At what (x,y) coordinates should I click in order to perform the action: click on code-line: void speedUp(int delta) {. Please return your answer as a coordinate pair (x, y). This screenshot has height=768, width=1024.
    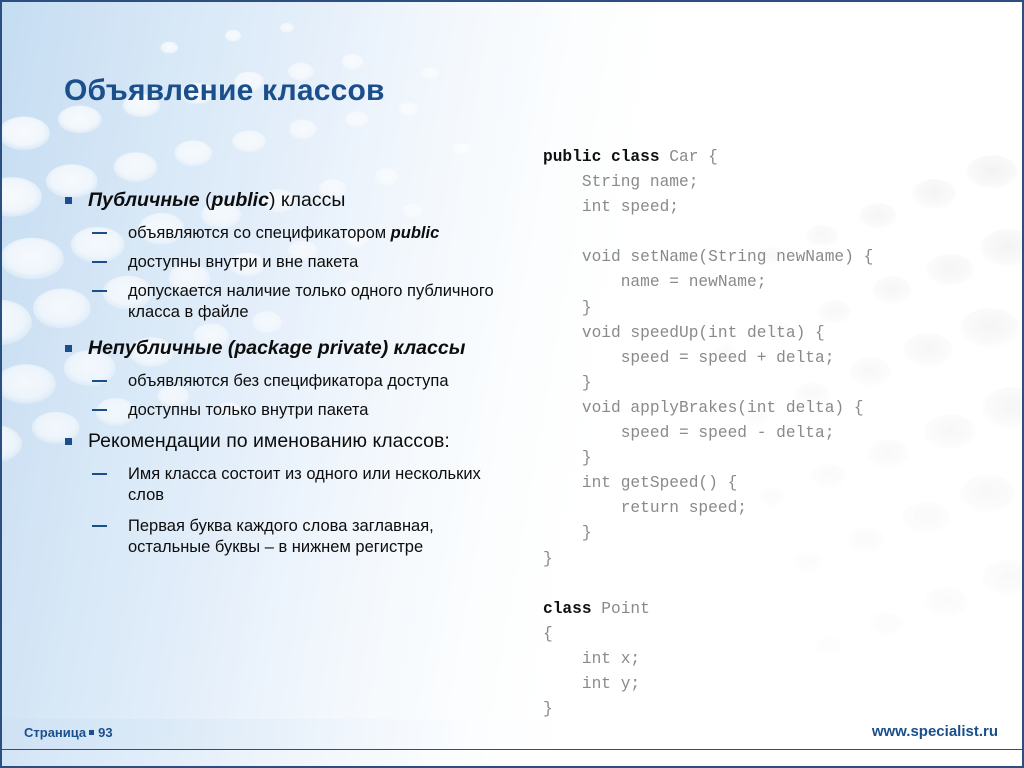
    Looking at the image, I should click on (708, 333).